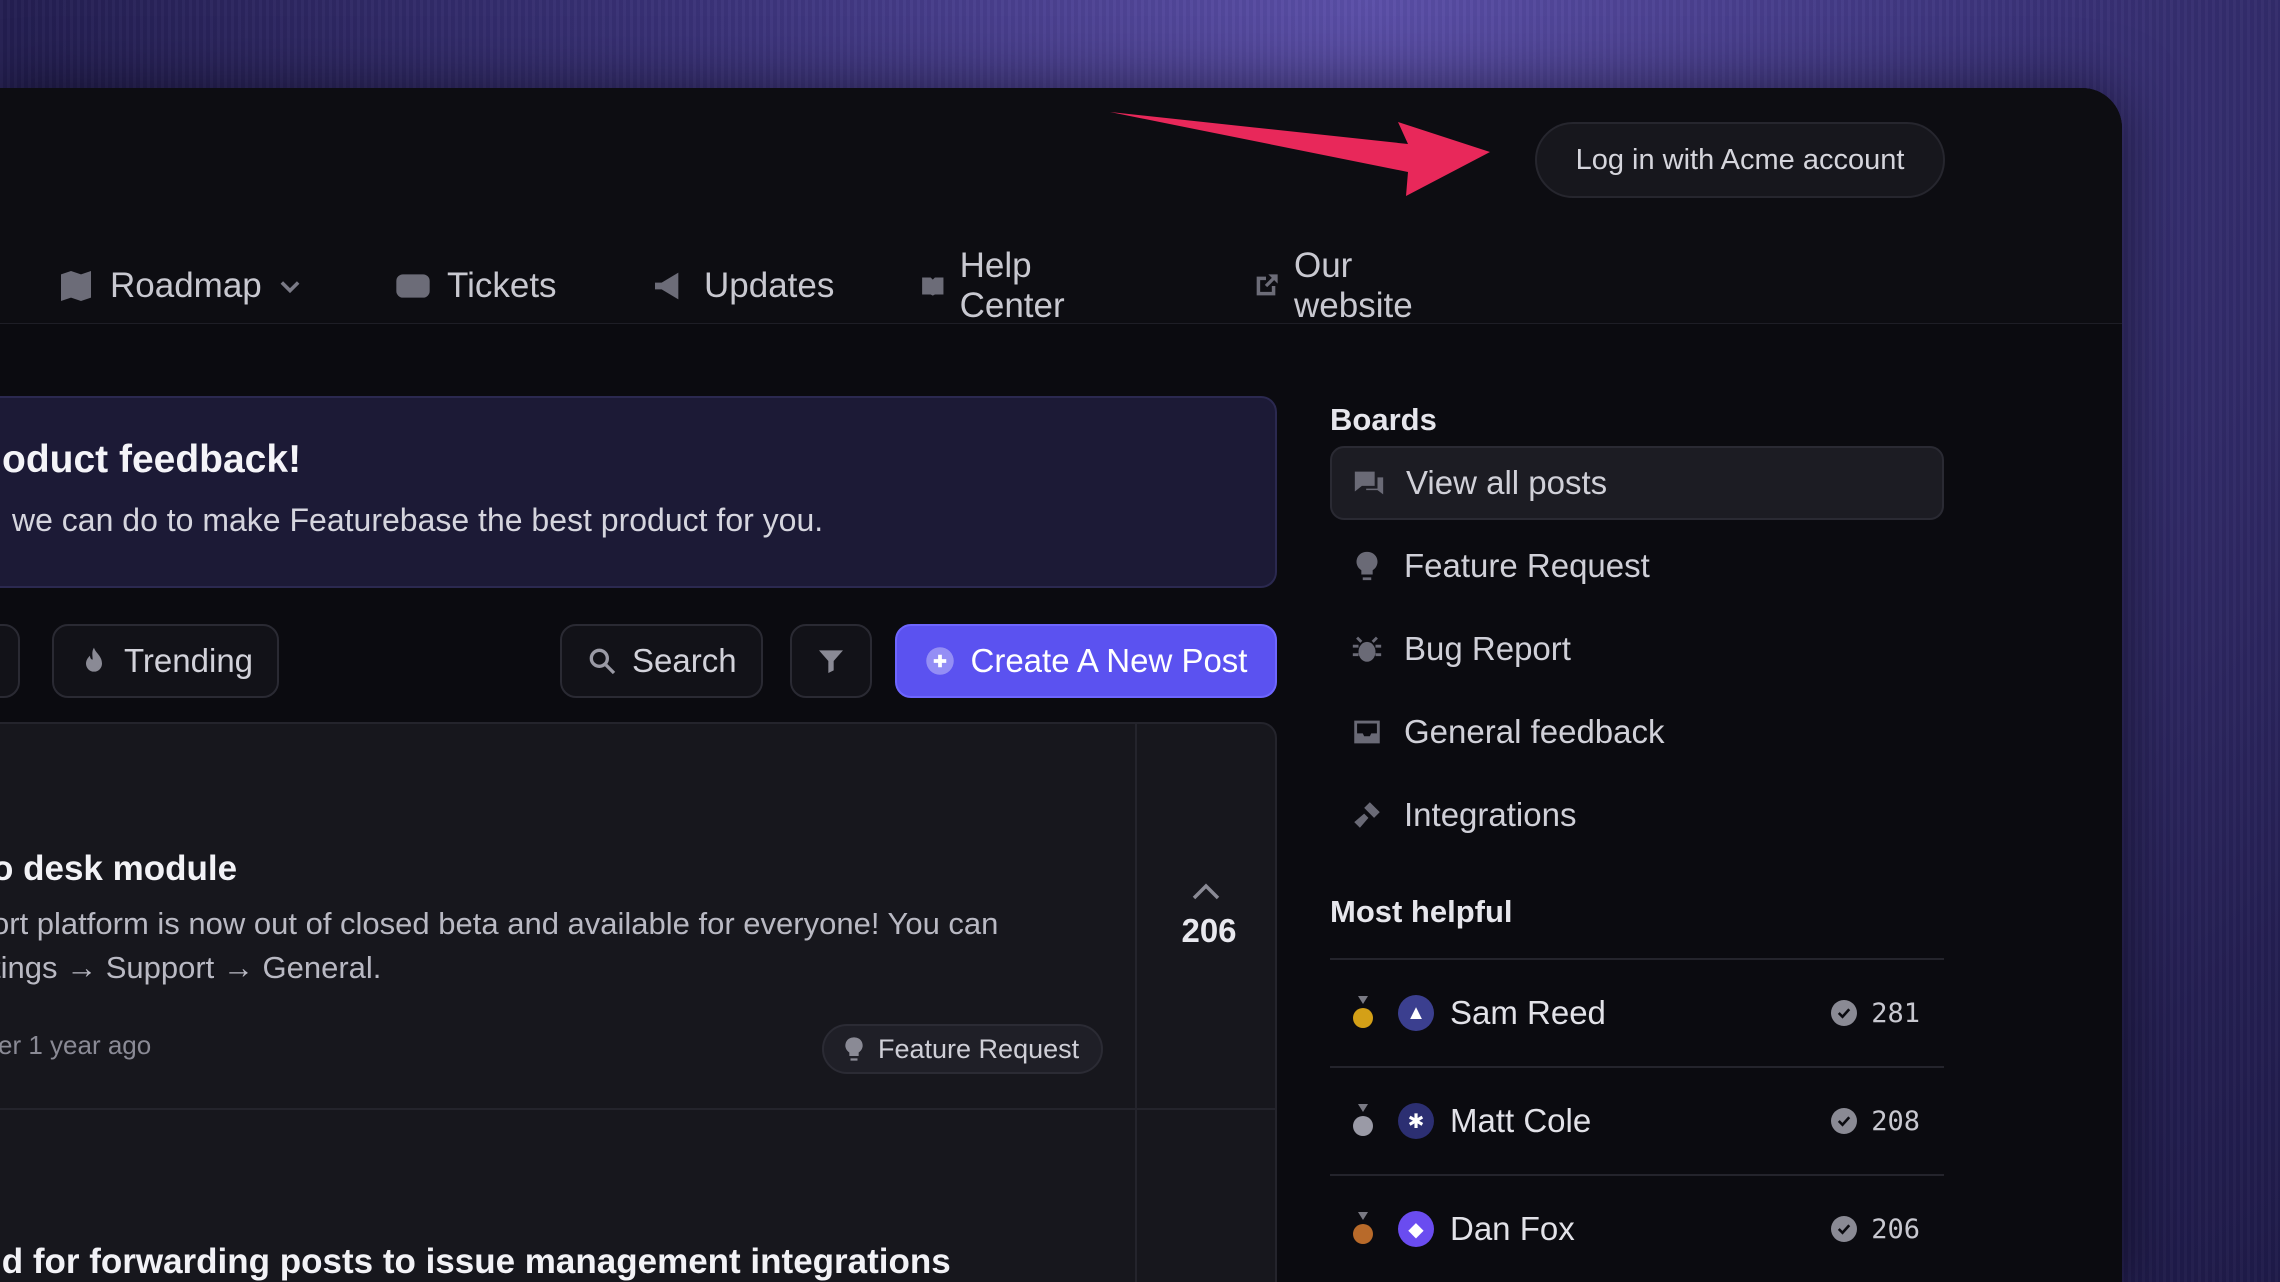 The width and height of the screenshot is (2280, 1282). I want to click on silver-medal-icon, so click(1363, 1120).